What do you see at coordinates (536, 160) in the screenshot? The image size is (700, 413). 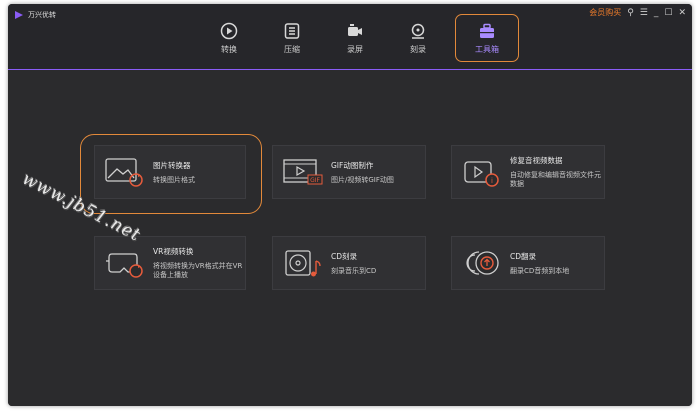 I see `tool-title: 修复音视频数据` at bounding box center [536, 160].